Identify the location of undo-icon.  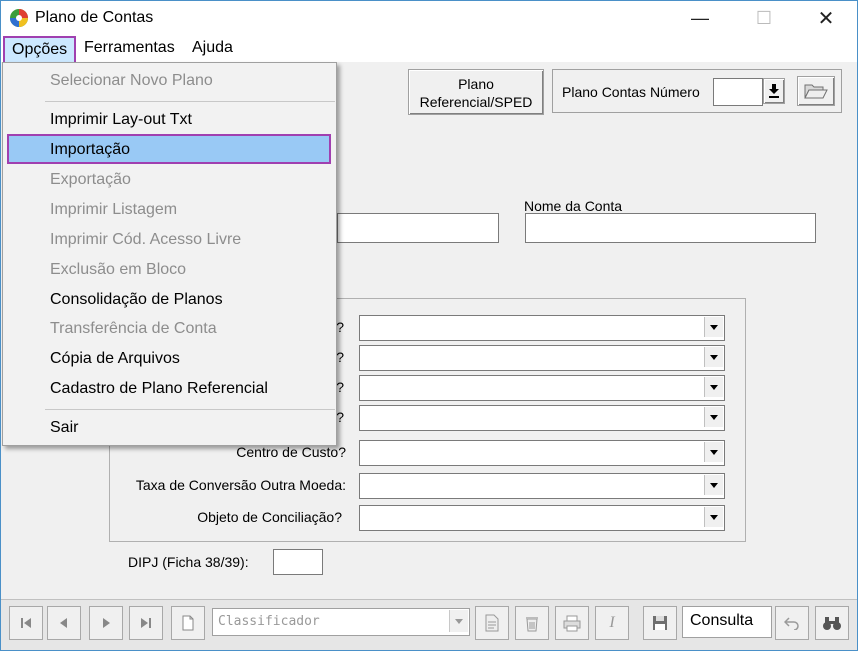
(791, 623).